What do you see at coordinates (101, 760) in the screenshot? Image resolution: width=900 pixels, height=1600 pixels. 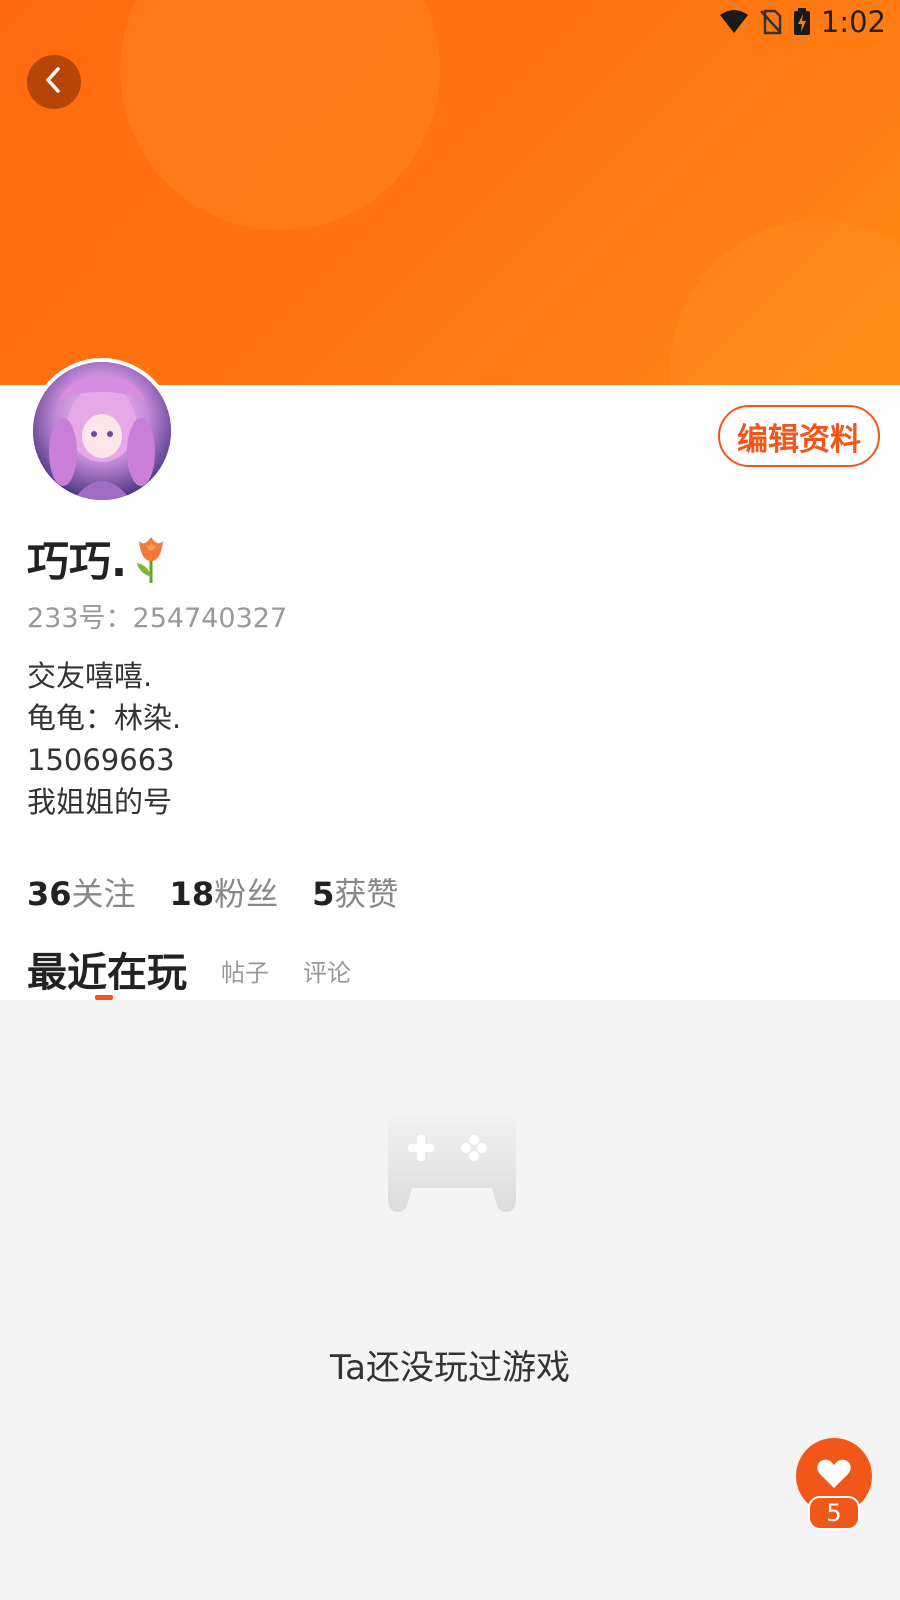 I see `bio-line: 15069663` at bounding box center [101, 760].